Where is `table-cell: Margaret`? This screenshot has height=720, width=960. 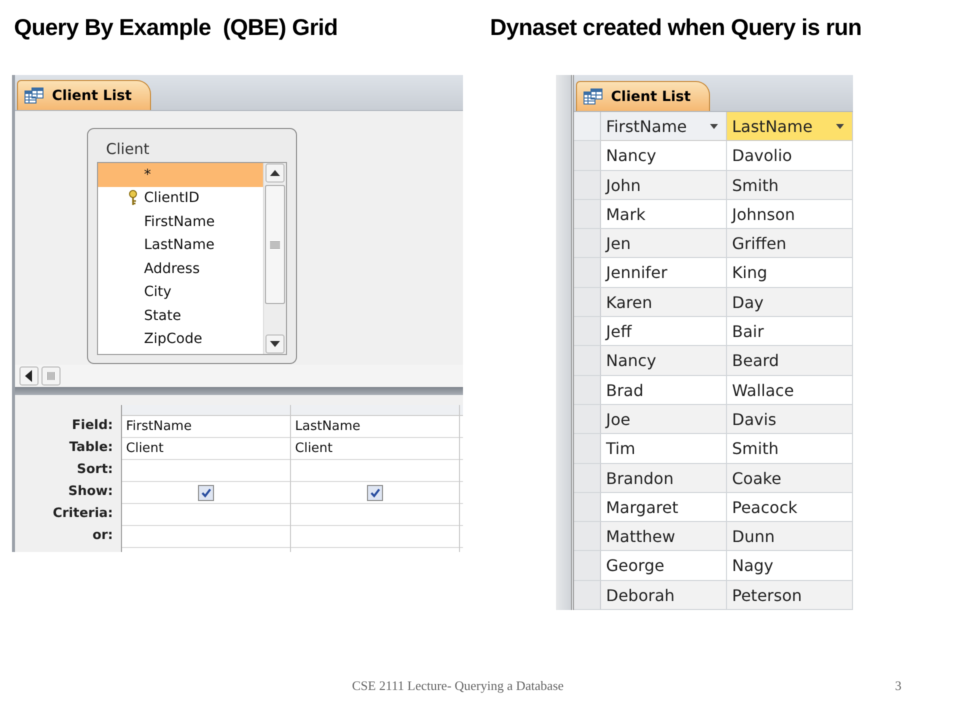 table-cell: Margaret is located at coordinates (664, 507).